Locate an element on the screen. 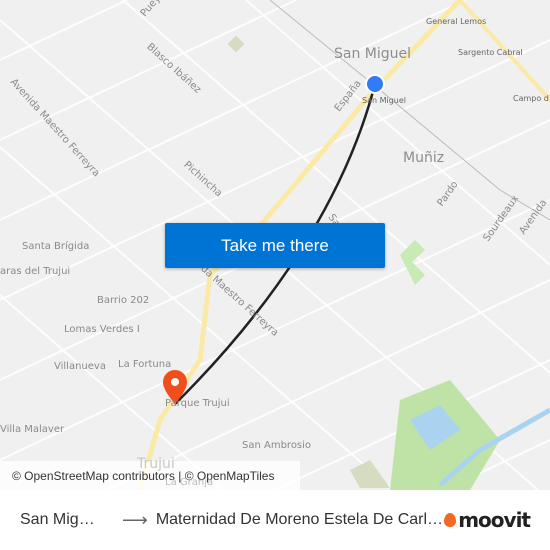 The height and width of the screenshot is (550, 550). origin-name: San Miguel is located at coordinates (59, 519).